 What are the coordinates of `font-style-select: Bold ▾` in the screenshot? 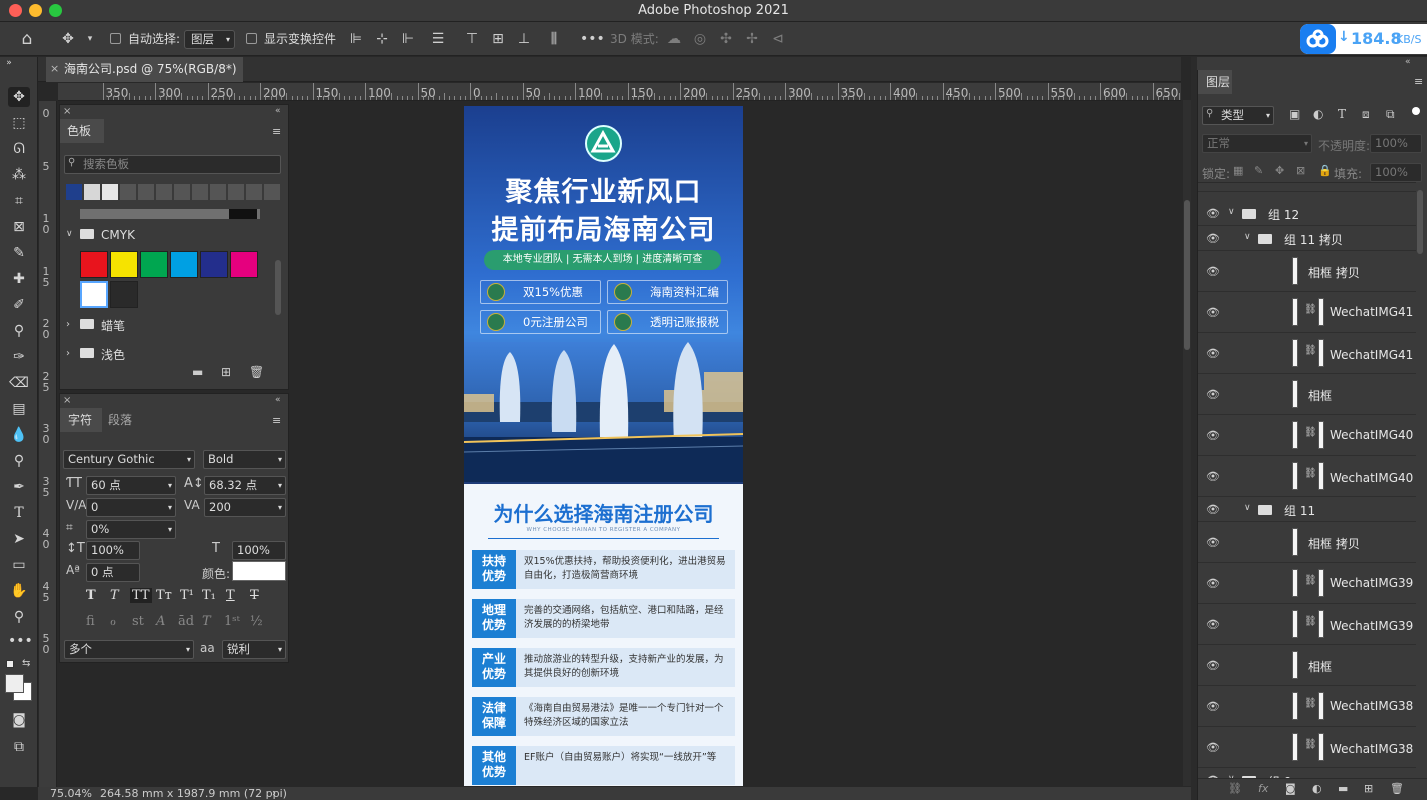 It's located at (244, 459).